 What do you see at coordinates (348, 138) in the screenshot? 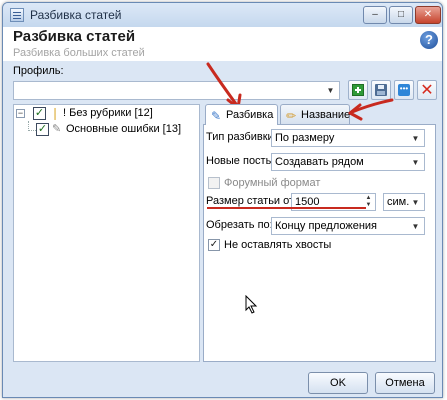
I see `split-type-select: По размеру ▼` at bounding box center [348, 138].